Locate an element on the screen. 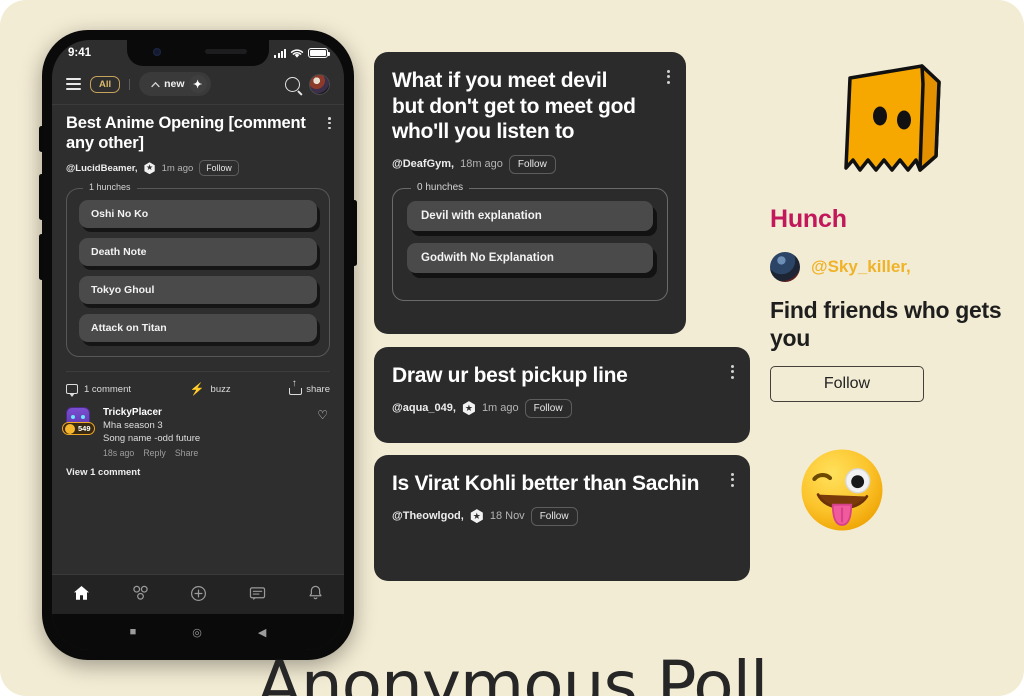  comment-text-line-2: Song name -odd future is located at coordinates (152, 439).